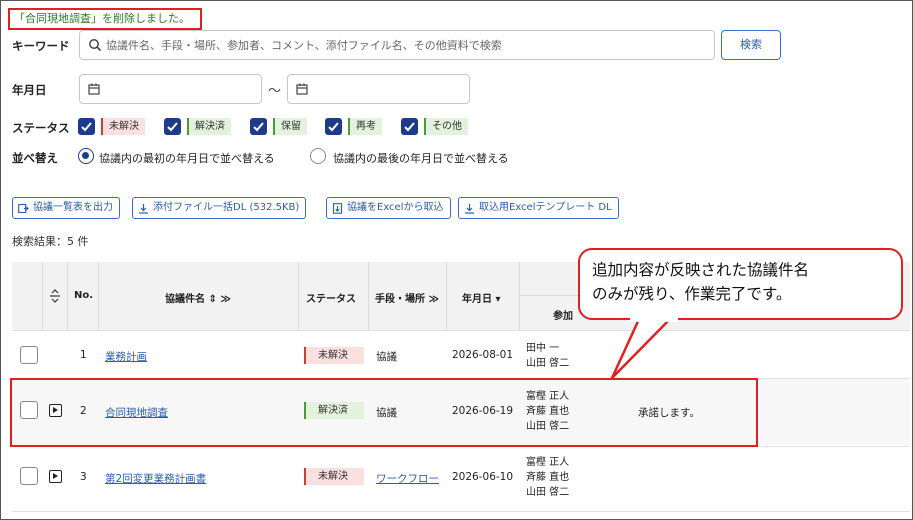 This screenshot has width=913, height=520. Describe the element at coordinates (701, 270) in the screenshot. I see `callout-line: 追加内容が反映された協議件名` at that location.